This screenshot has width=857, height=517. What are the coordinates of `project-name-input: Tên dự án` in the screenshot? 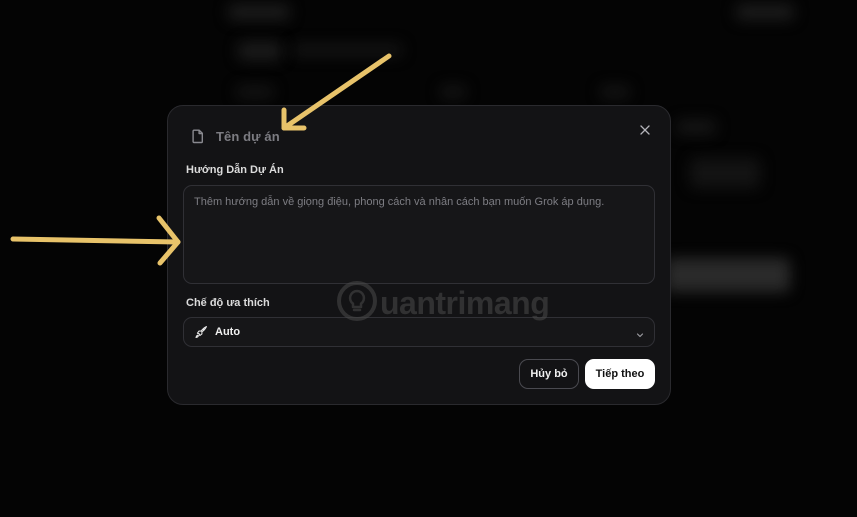 It's located at (248, 136).